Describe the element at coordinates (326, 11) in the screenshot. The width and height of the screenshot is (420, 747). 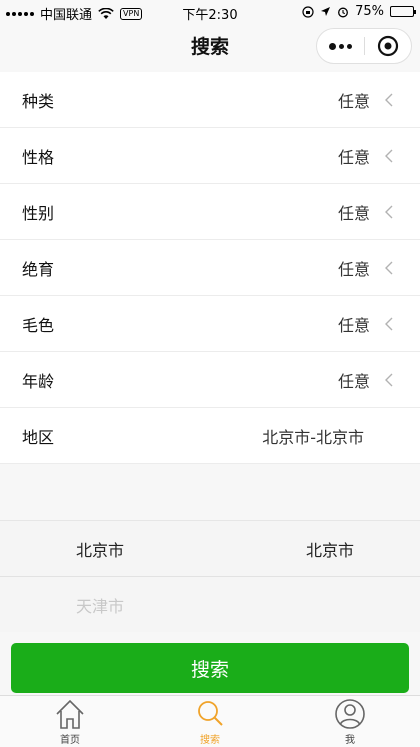
I see `location-arrow-icon` at that location.